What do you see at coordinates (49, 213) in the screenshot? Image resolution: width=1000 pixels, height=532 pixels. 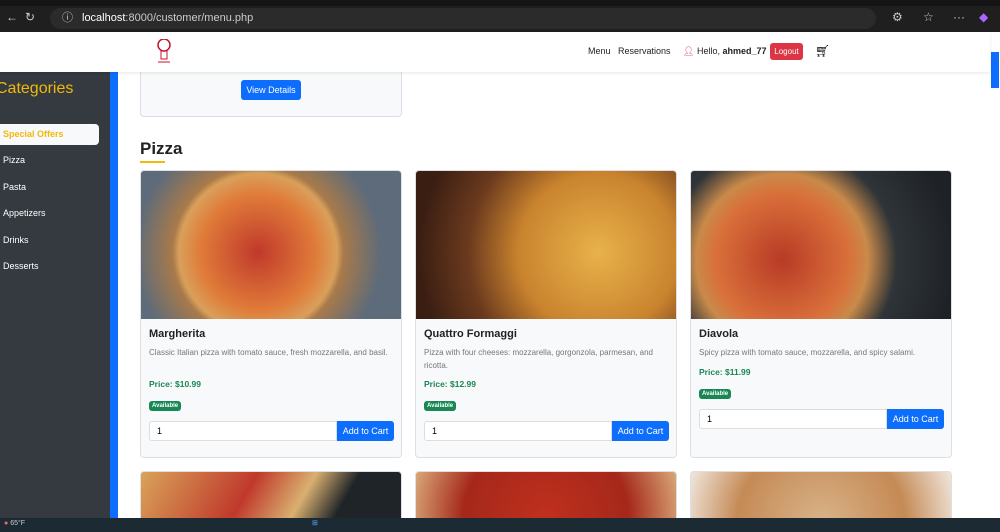 I see `sidebar-item-appetizers: Appetizers` at bounding box center [49, 213].